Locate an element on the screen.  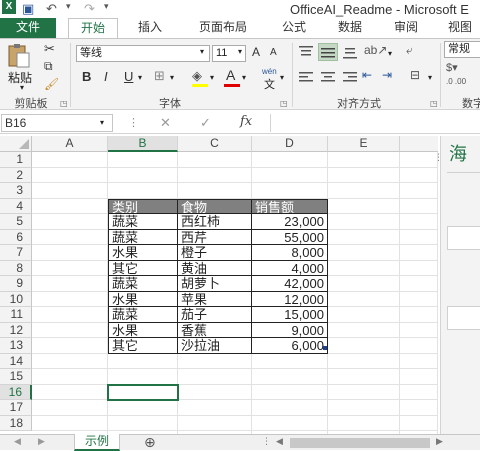
merge-chevron-icon: ▾ is located at coordinates (430, 77).